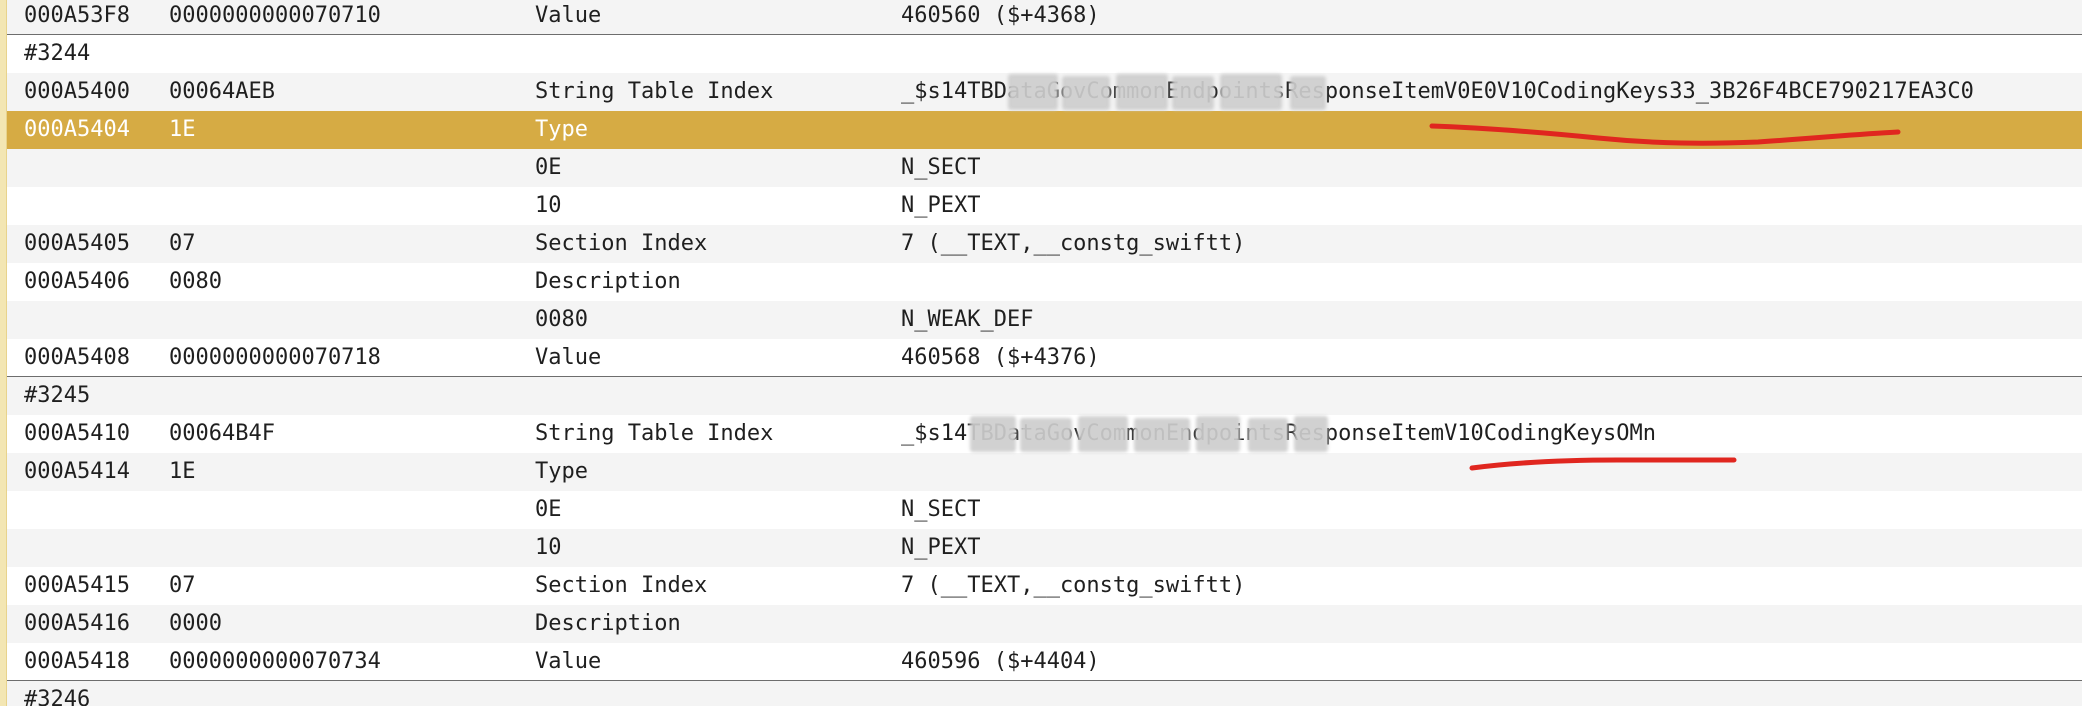  Describe the element at coordinates (275, 661) in the screenshot. I see `data-cell: 0000000000070734` at that location.